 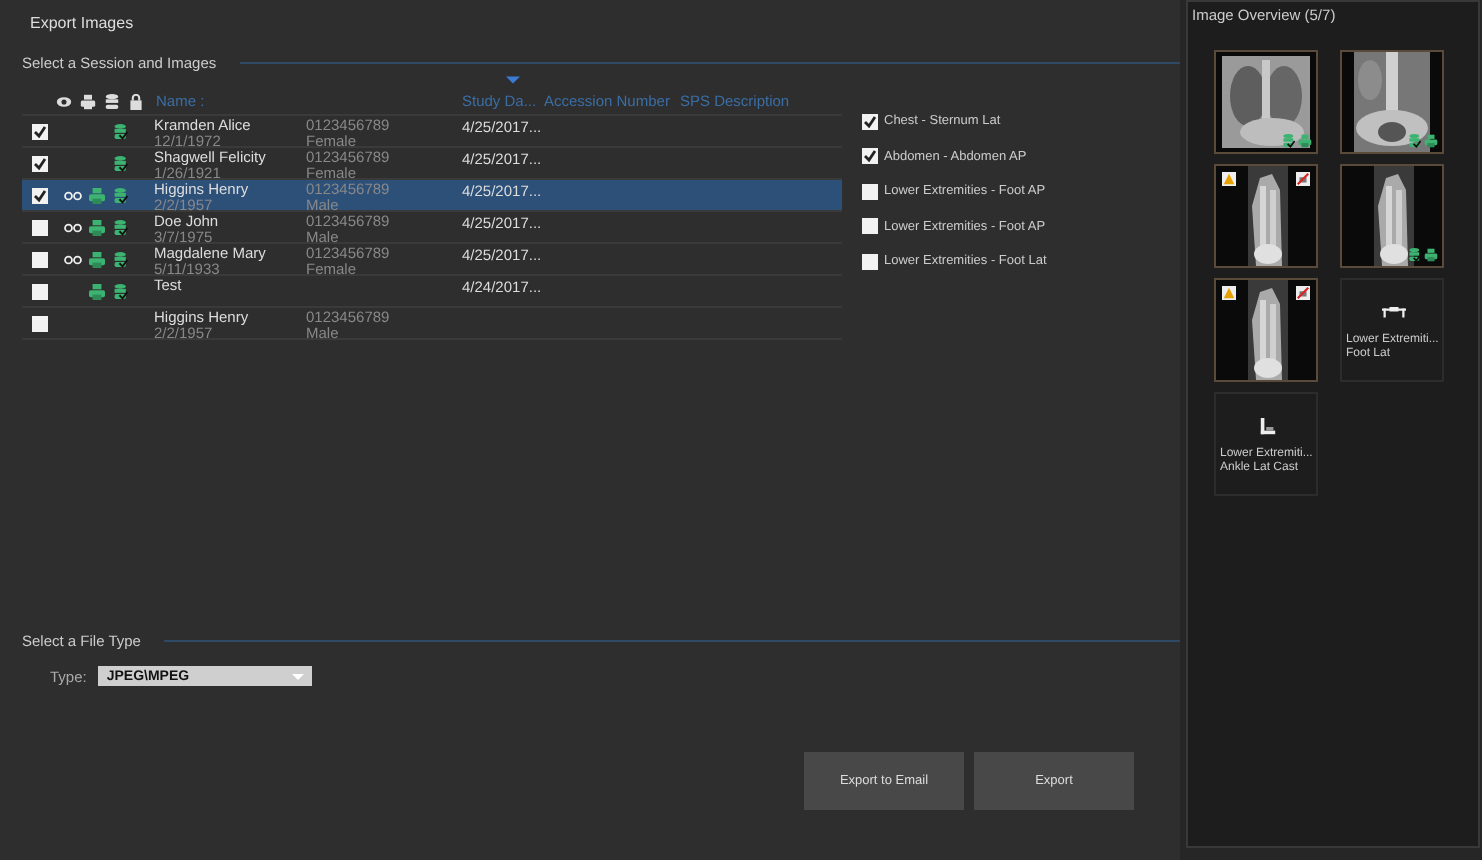 What do you see at coordinates (112, 102) in the screenshot?
I see `database-icon` at bounding box center [112, 102].